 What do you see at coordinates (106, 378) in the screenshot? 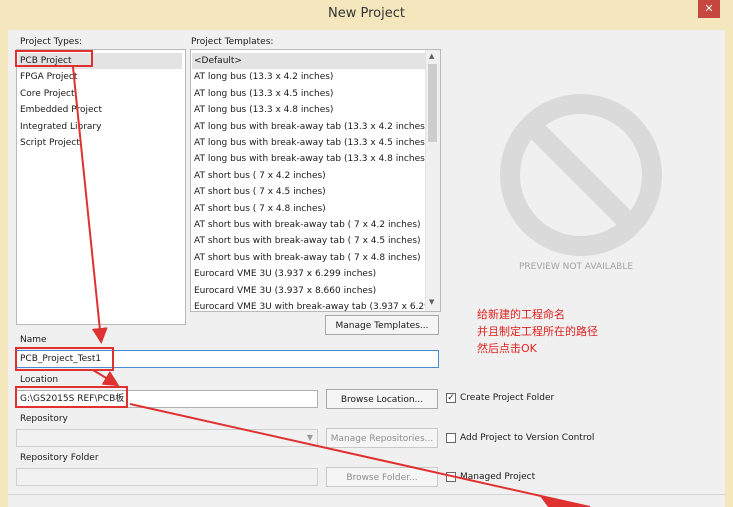
I see `arrow-to-location` at bounding box center [106, 378].